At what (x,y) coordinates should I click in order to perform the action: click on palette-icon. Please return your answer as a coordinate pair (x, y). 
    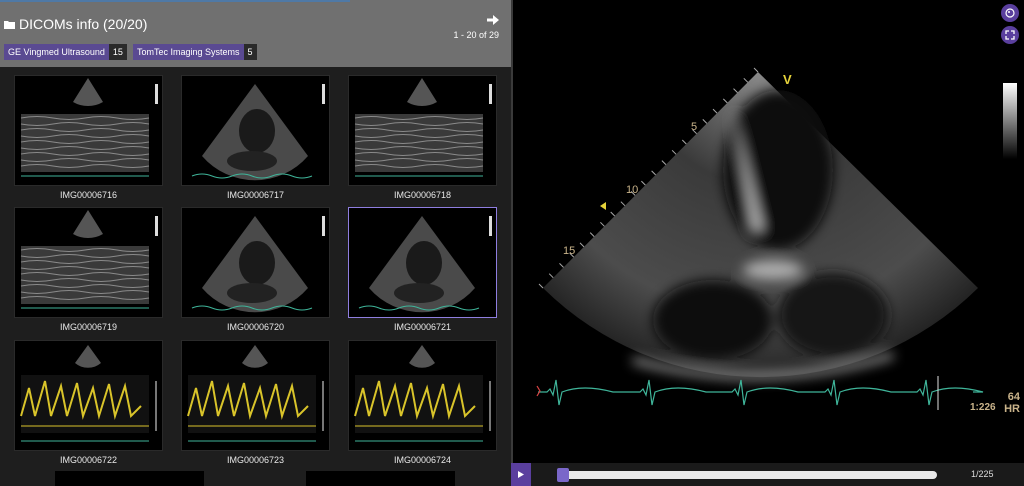
    Looking at the image, I should click on (1010, 13).